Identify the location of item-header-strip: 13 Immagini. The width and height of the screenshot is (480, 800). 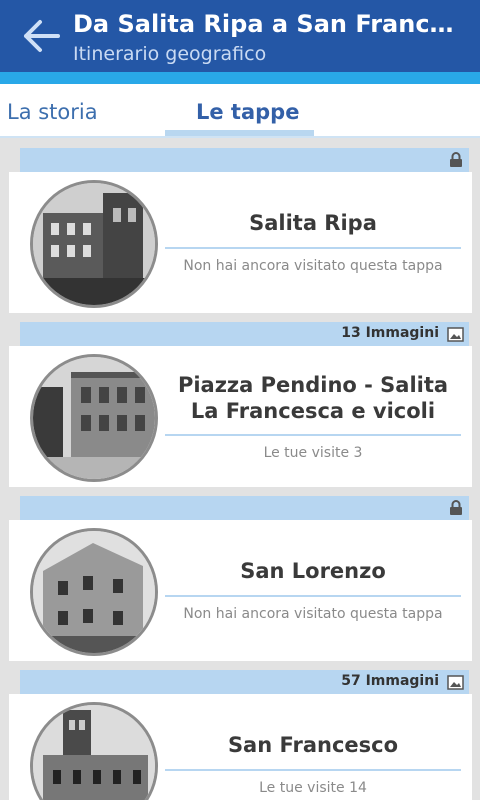
(244, 334).